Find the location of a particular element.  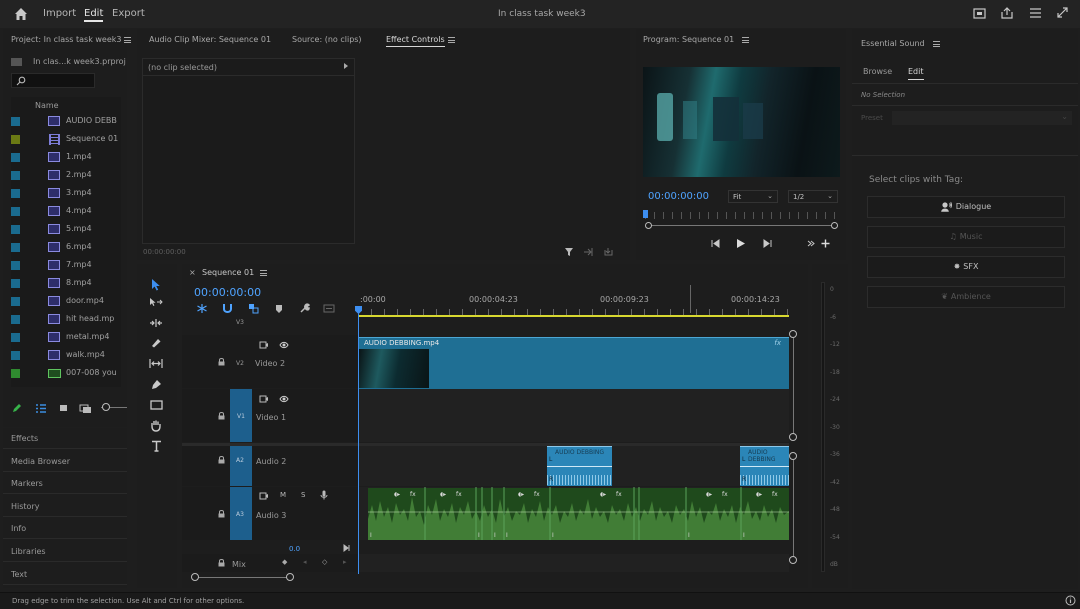

add-marker-icon is located at coordinates (279, 309).